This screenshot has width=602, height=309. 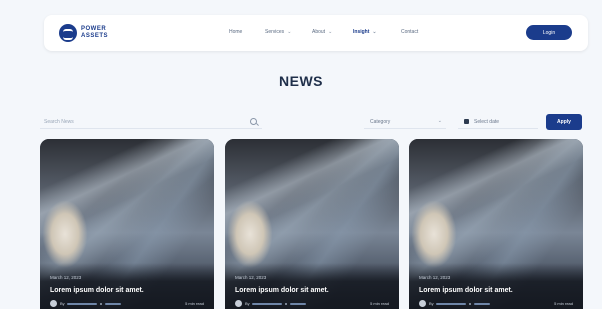 I want to click on logo-line-1: POWER, so click(x=94, y=29).